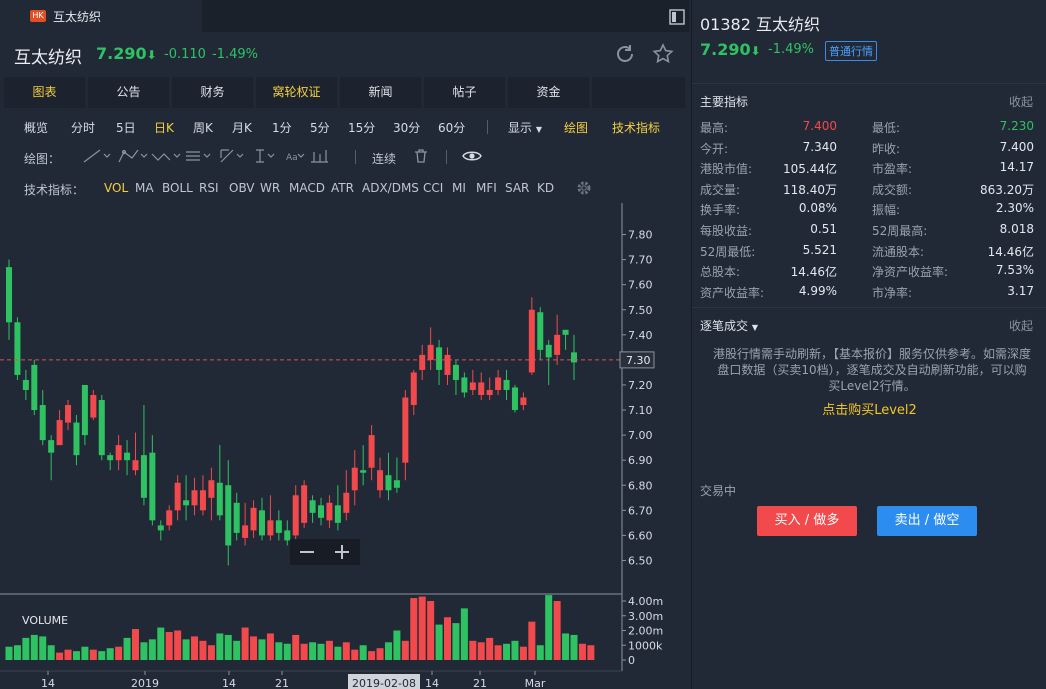 The height and width of the screenshot is (689, 1046). I want to click on settings-gear-icon, so click(584, 188).